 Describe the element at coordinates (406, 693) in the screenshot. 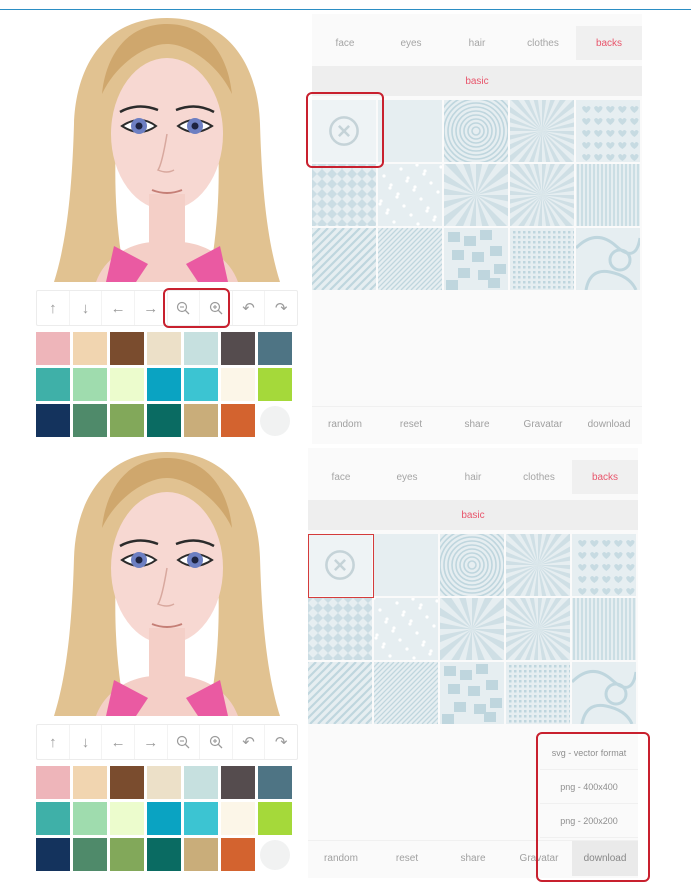

I see `background-pattern-diagonal-thin` at that location.